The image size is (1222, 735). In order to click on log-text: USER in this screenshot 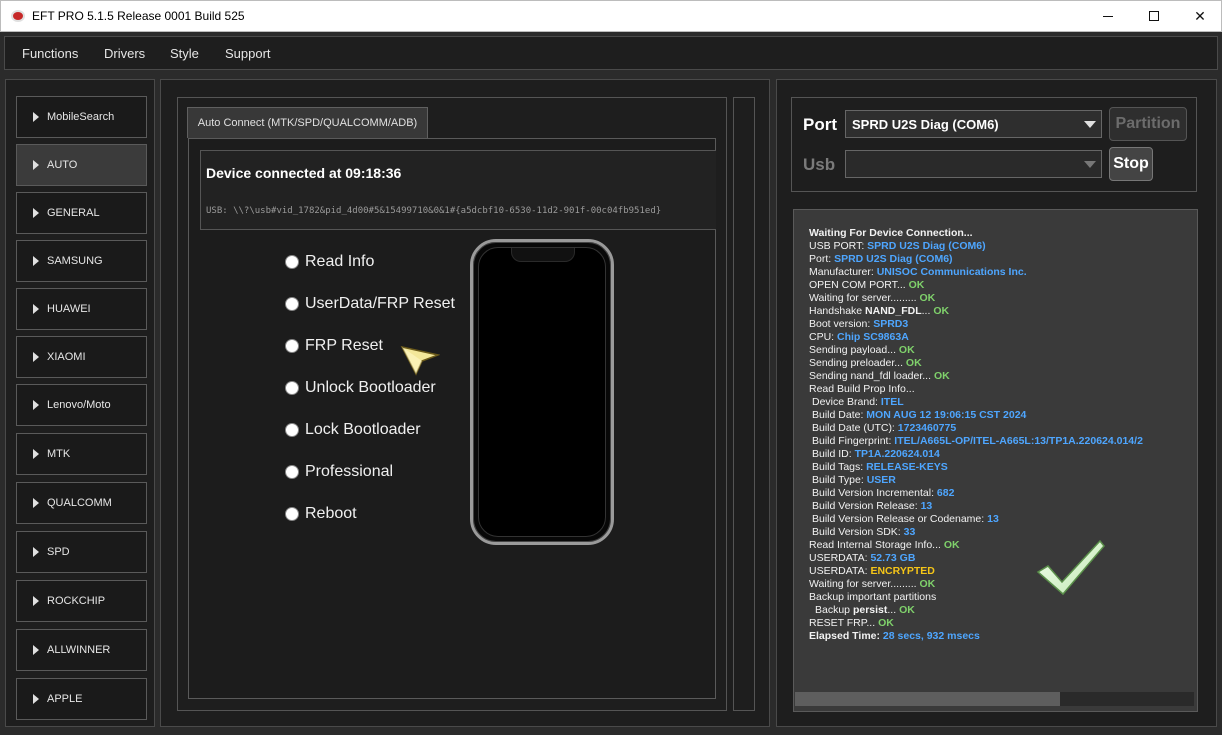, I will do `click(881, 480)`.